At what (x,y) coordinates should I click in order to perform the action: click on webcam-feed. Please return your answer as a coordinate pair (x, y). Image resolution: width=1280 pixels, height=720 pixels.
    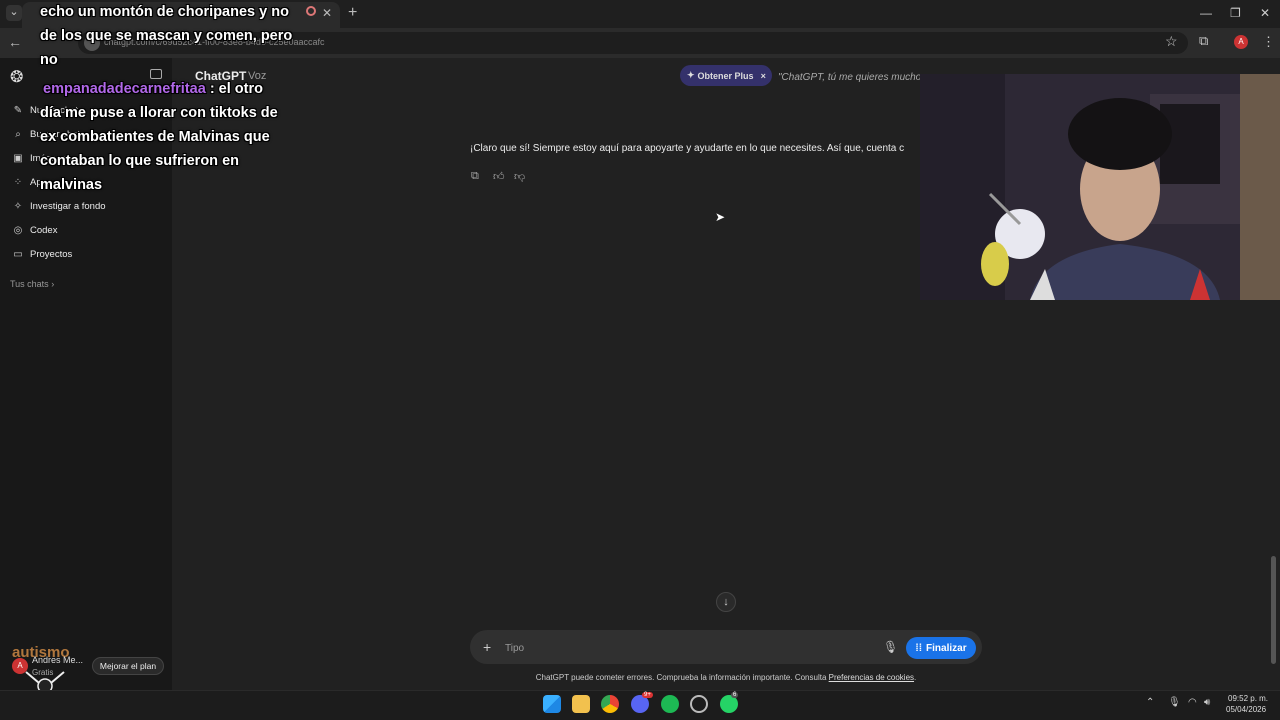
    Looking at the image, I should click on (1100, 187).